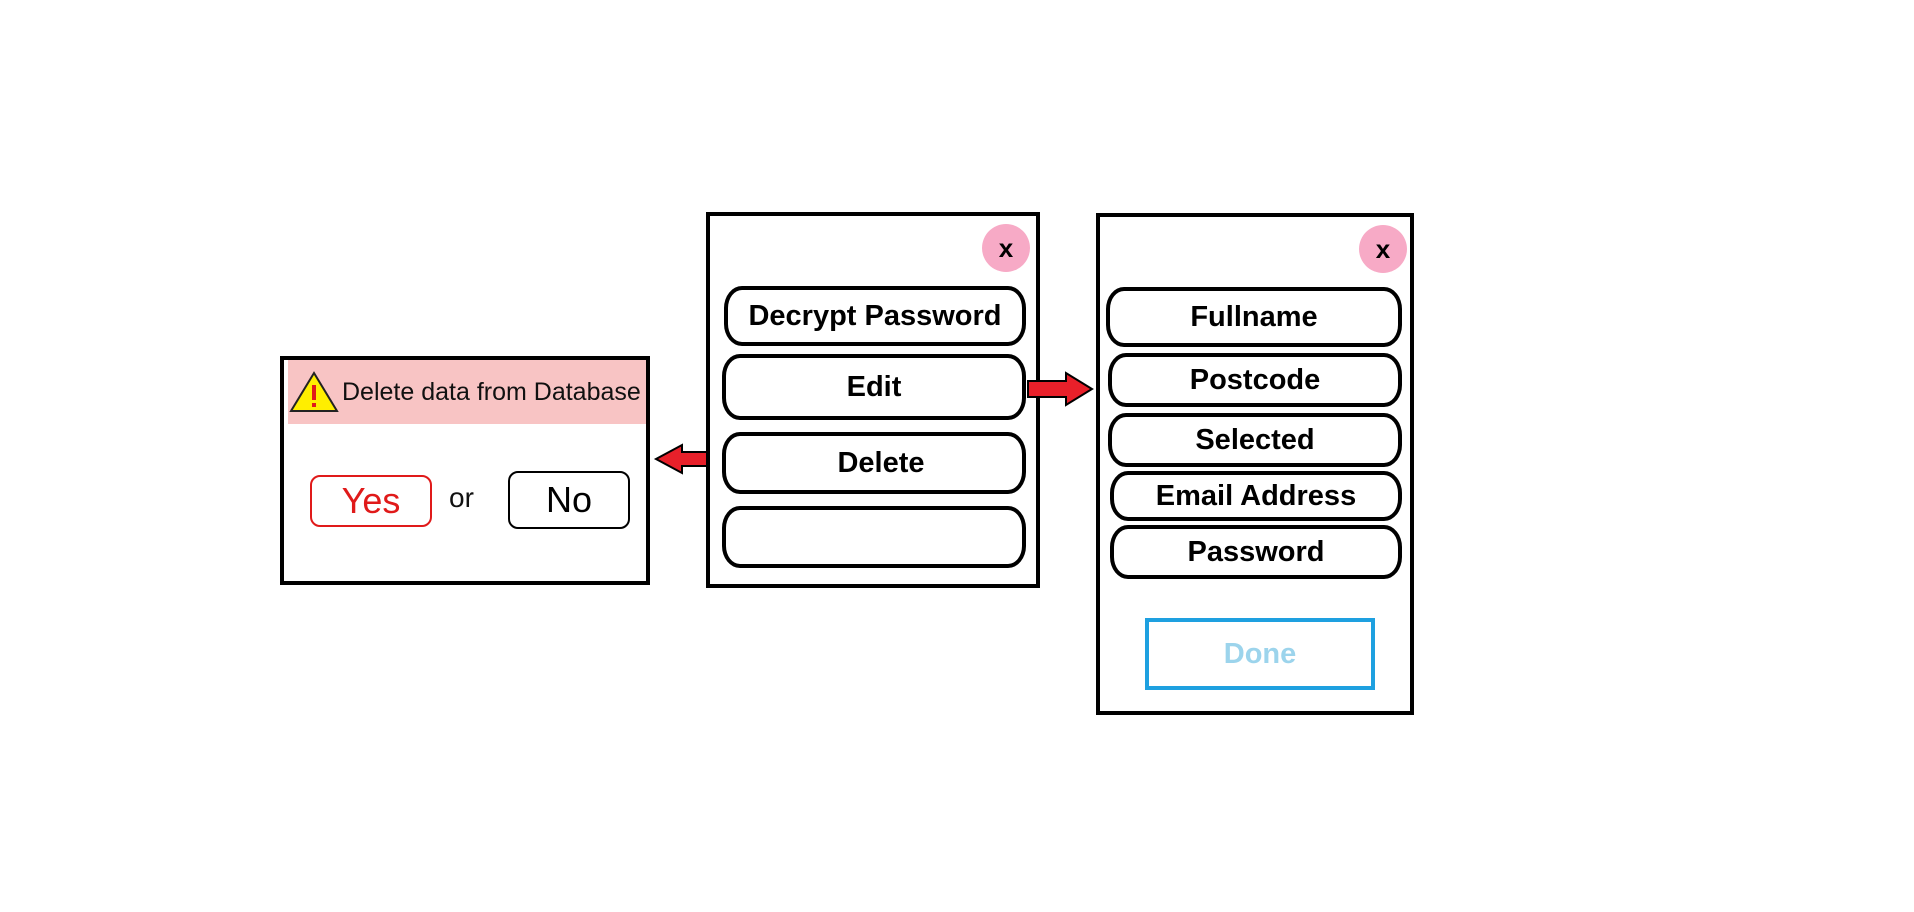  What do you see at coordinates (1255, 440) in the screenshot?
I see `selected-field: Selected` at bounding box center [1255, 440].